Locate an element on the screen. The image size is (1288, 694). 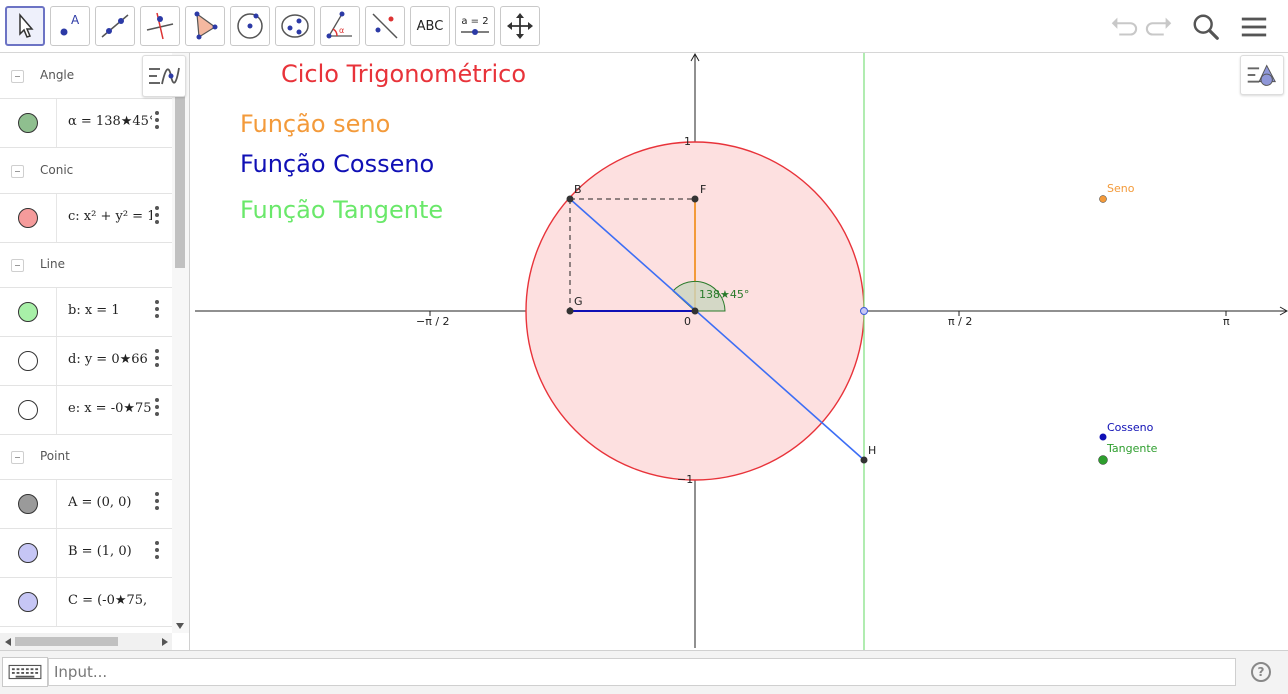
circle-tool-button is located at coordinates (250, 26).